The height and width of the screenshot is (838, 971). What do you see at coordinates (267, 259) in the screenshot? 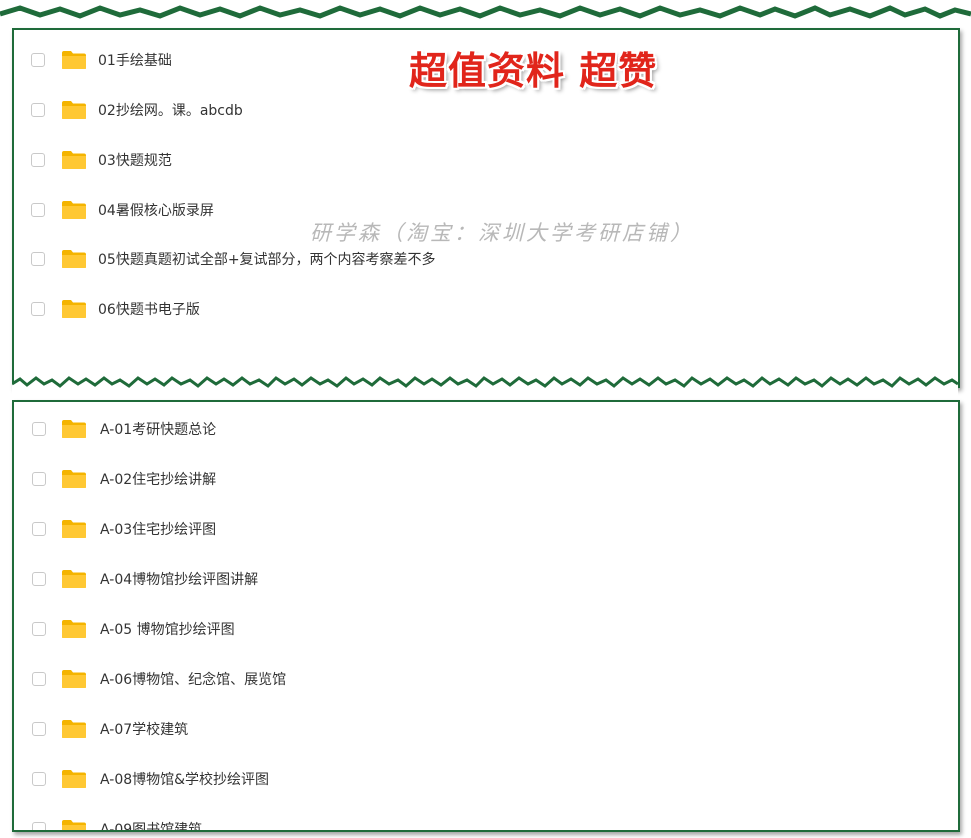
I see `folder-name: 05快题真题初试全部+复试部分，两个内容考察差不多` at bounding box center [267, 259].